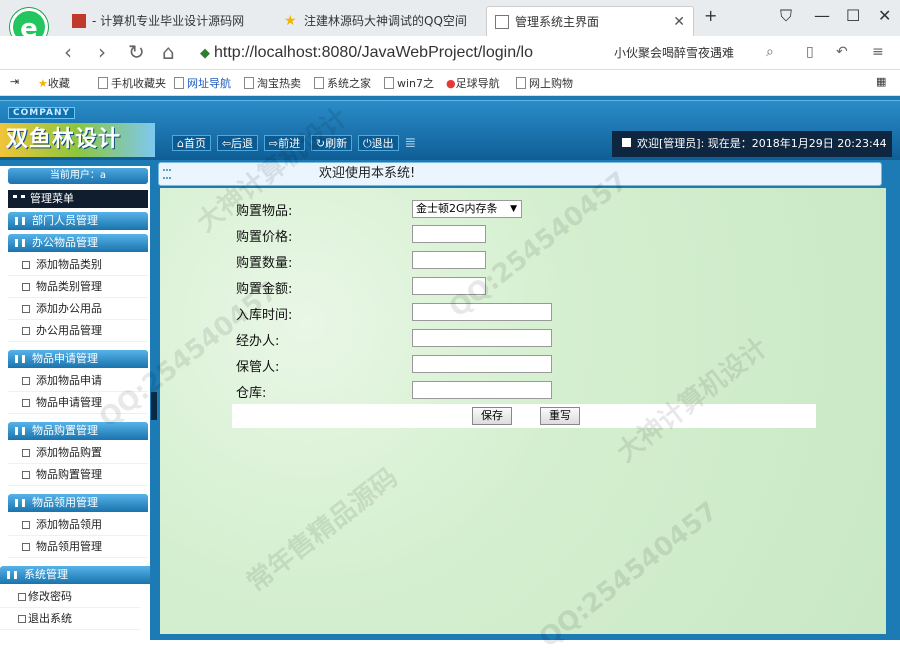  What do you see at coordinates (202, 83) in the screenshot?
I see `bookmark-nav: 网址导航` at bounding box center [202, 83].